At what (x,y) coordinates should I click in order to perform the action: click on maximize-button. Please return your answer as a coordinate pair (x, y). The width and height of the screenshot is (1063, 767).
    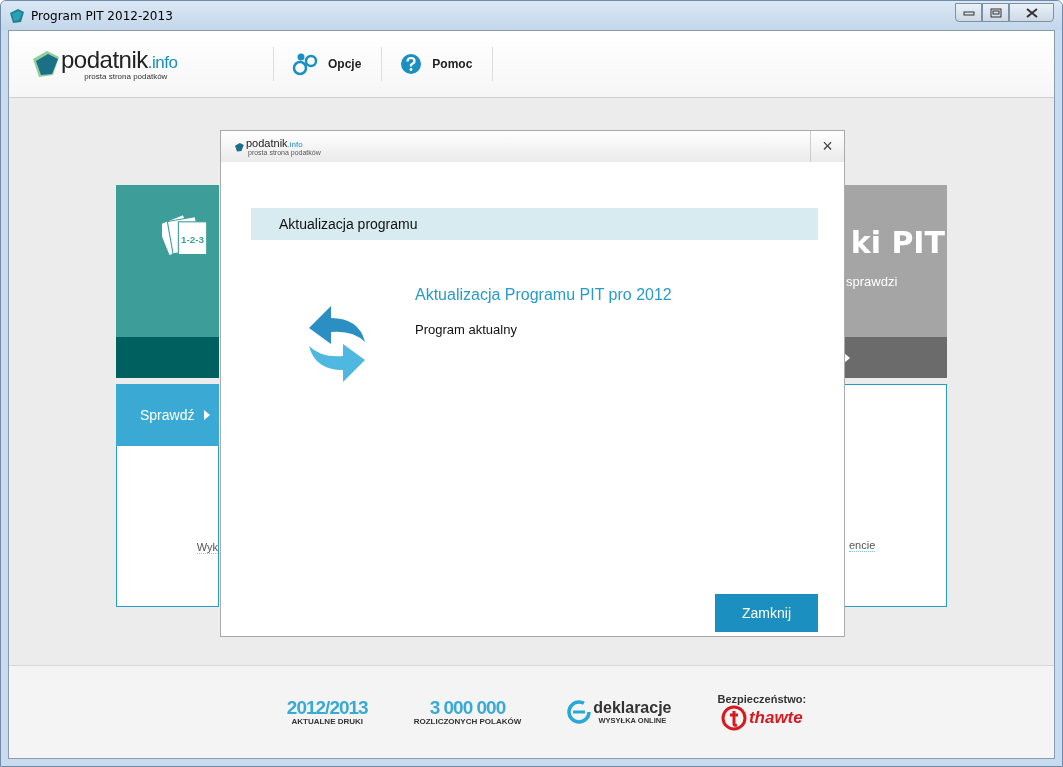
    Looking at the image, I should click on (995, 12).